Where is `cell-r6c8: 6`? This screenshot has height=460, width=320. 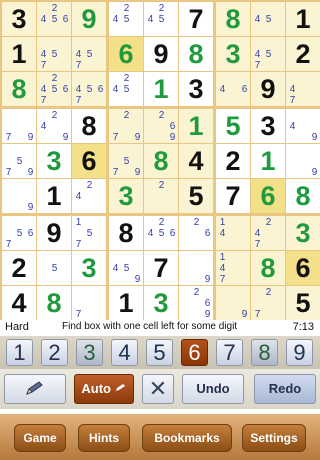 cell-r6c8: 6 is located at coordinates (268, 196).